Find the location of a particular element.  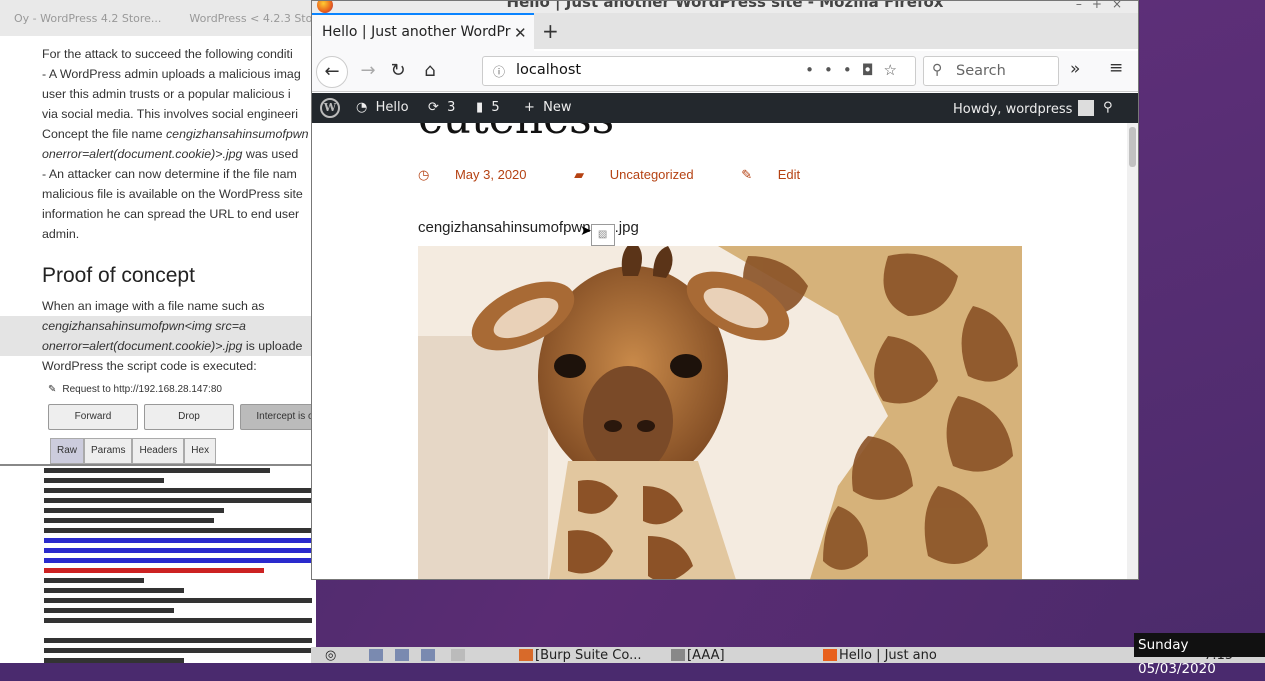

post-category-text: Uncategorized is located at coordinates (651, 174).